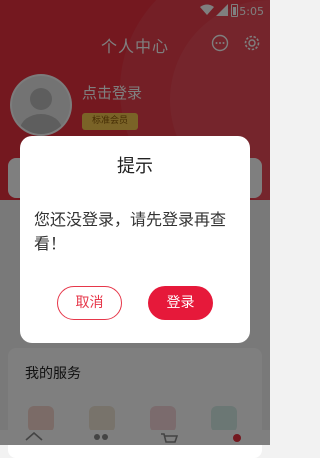 This screenshot has height=458, width=320. What do you see at coordinates (89, 303) in the screenshot?
I see `cancel-button: 取消` at bounding box center [89, 303].